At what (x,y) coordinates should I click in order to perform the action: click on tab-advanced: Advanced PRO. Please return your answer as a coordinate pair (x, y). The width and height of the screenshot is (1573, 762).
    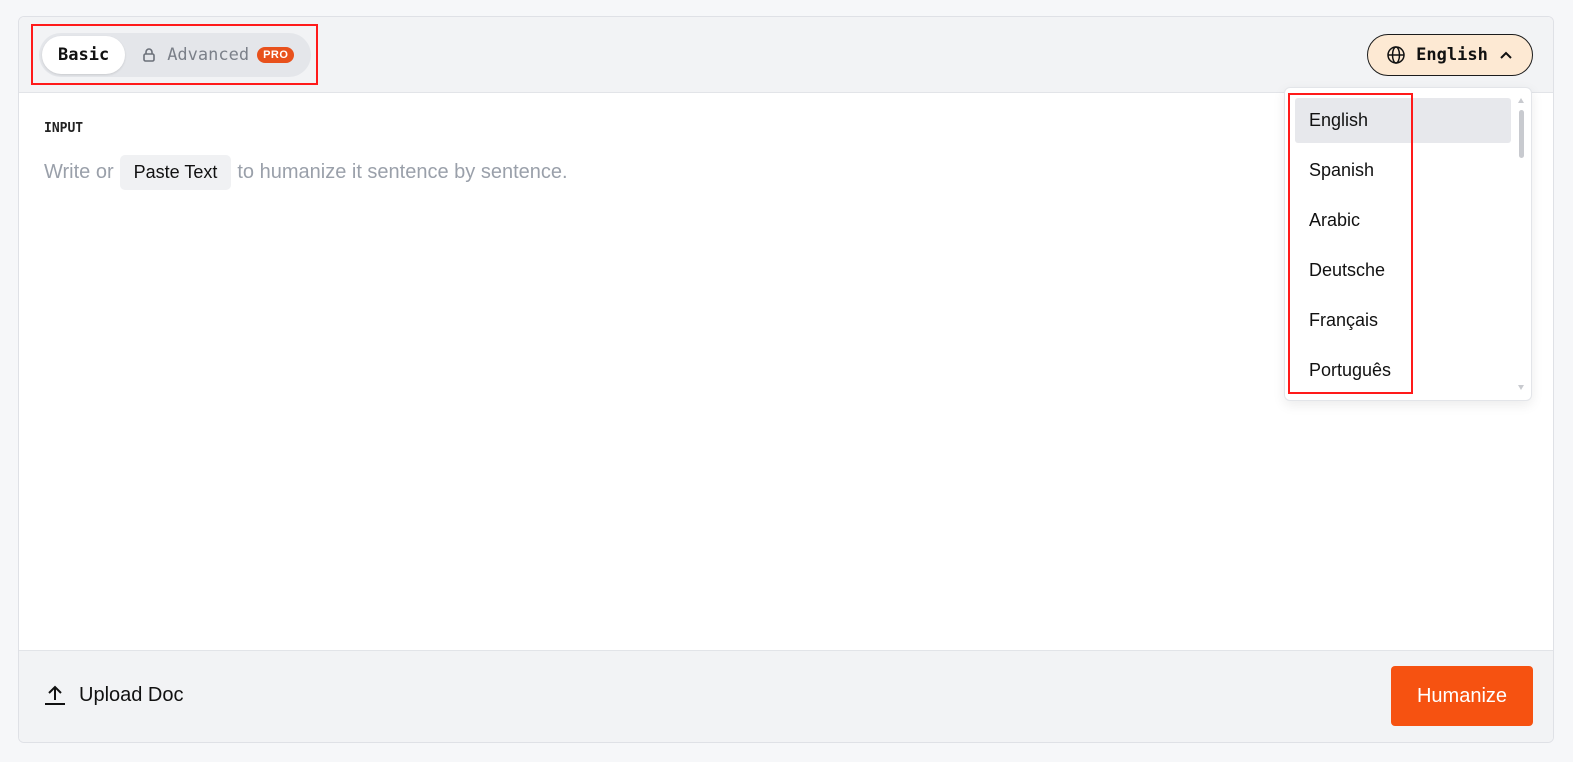
    Looking at the image, I should click on (217, 55).